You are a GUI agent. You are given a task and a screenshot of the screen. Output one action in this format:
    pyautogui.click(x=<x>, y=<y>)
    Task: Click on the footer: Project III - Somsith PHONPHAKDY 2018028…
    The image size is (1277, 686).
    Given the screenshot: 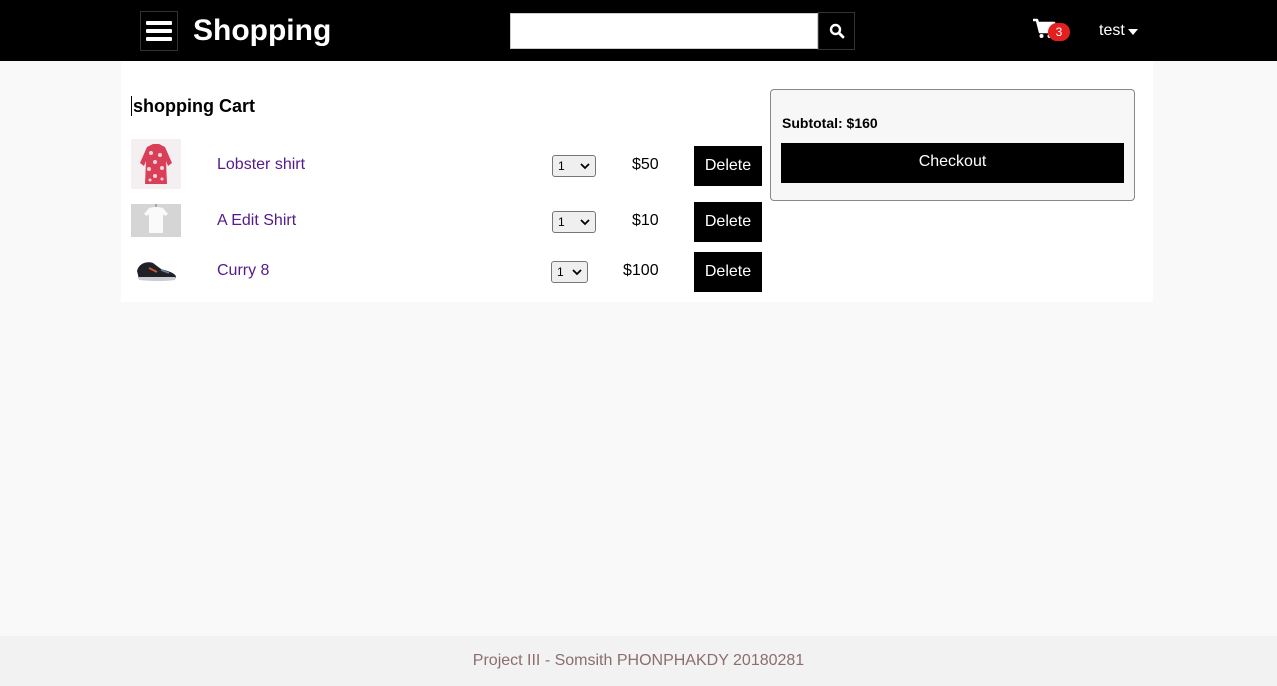 What is the action you would take?
    pyautogui.click(x=638, y=661)
    